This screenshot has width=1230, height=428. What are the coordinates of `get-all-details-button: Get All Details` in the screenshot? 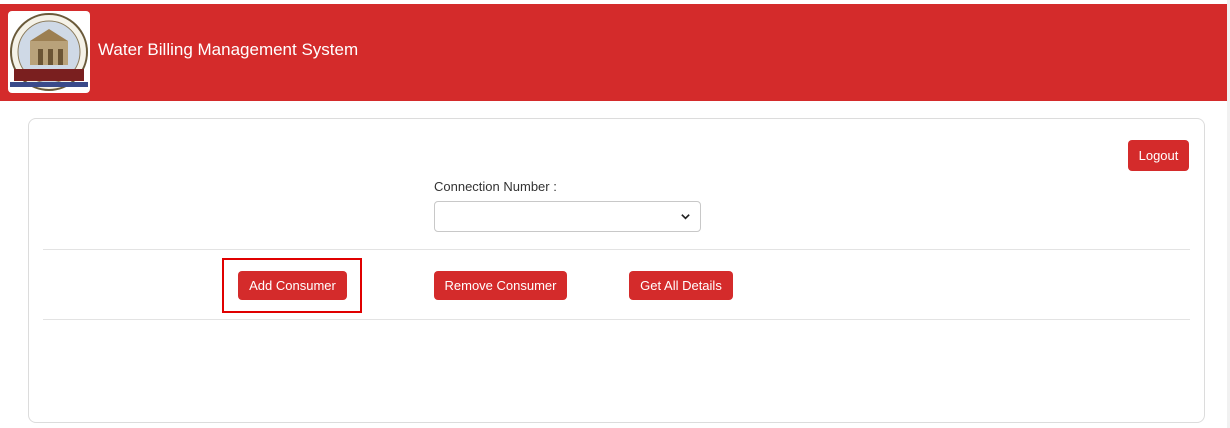 It's located at (681, 285).